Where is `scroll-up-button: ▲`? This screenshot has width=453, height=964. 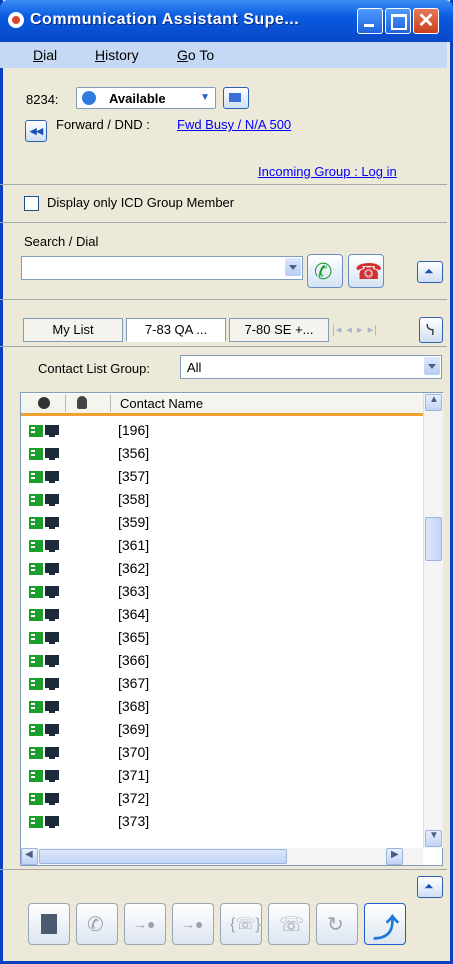 scroll-up-button: ▲ is located at coordinates (433, 402).